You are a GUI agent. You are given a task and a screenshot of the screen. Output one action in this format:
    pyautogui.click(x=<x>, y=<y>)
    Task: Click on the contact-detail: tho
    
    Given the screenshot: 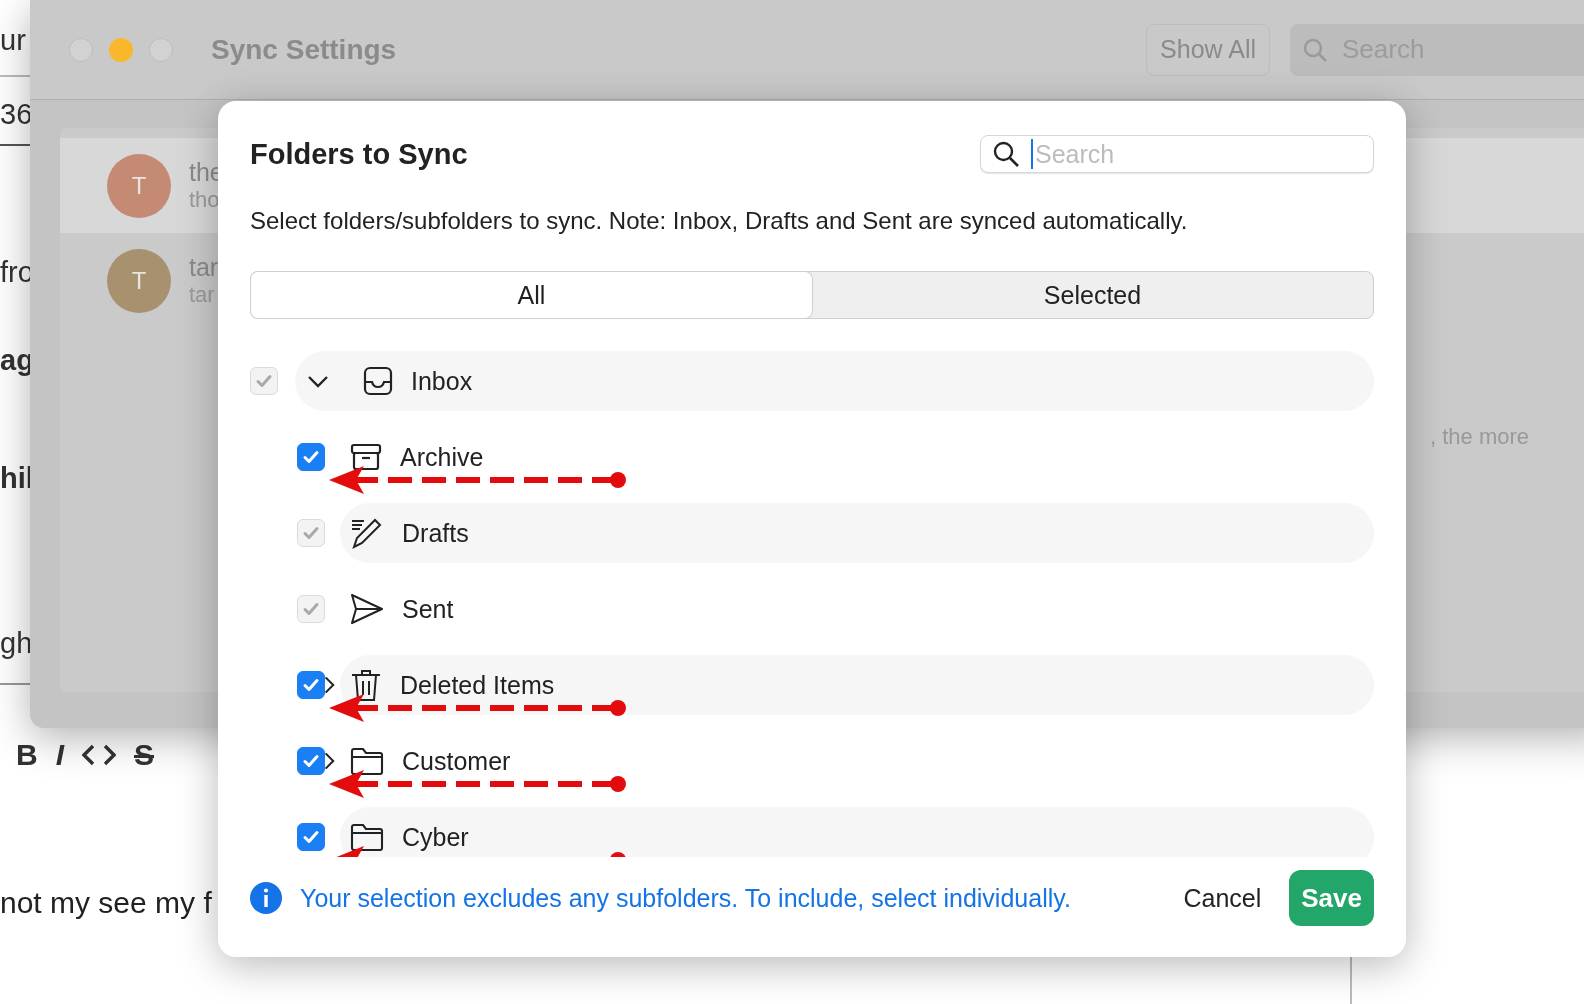 What is the action you would take?
    pyautogui.click(x=205, y=200)
    